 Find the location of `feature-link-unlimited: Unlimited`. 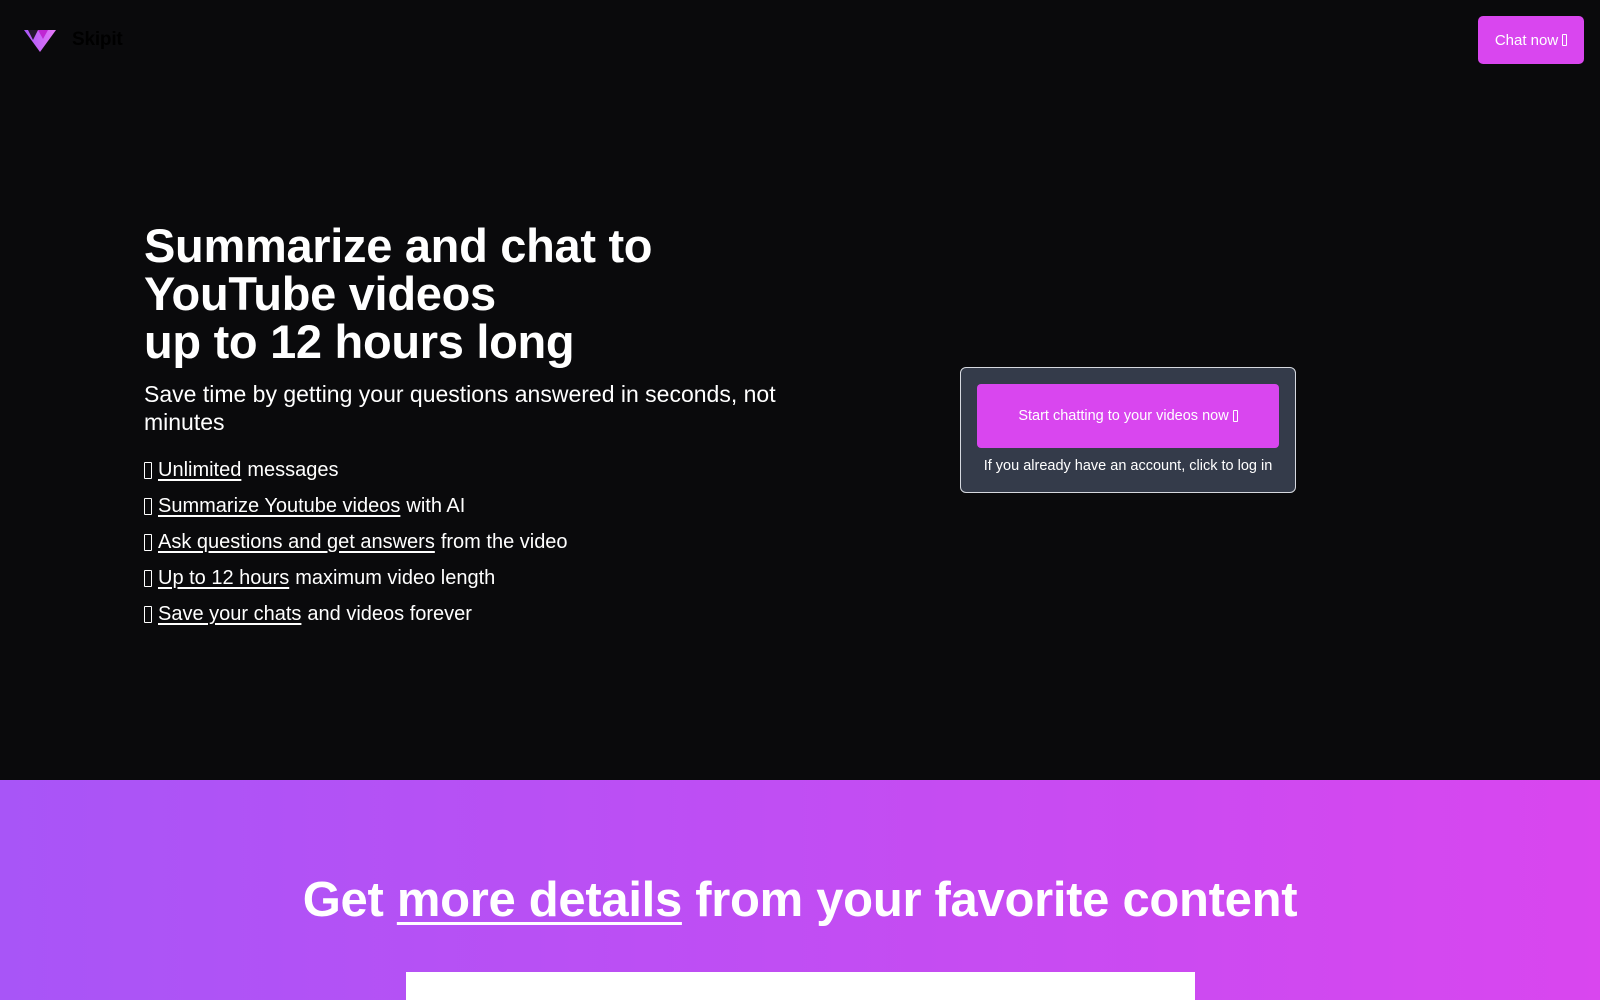

feature-link-unlimited: Unlimited is located at coordinates (199, 470).